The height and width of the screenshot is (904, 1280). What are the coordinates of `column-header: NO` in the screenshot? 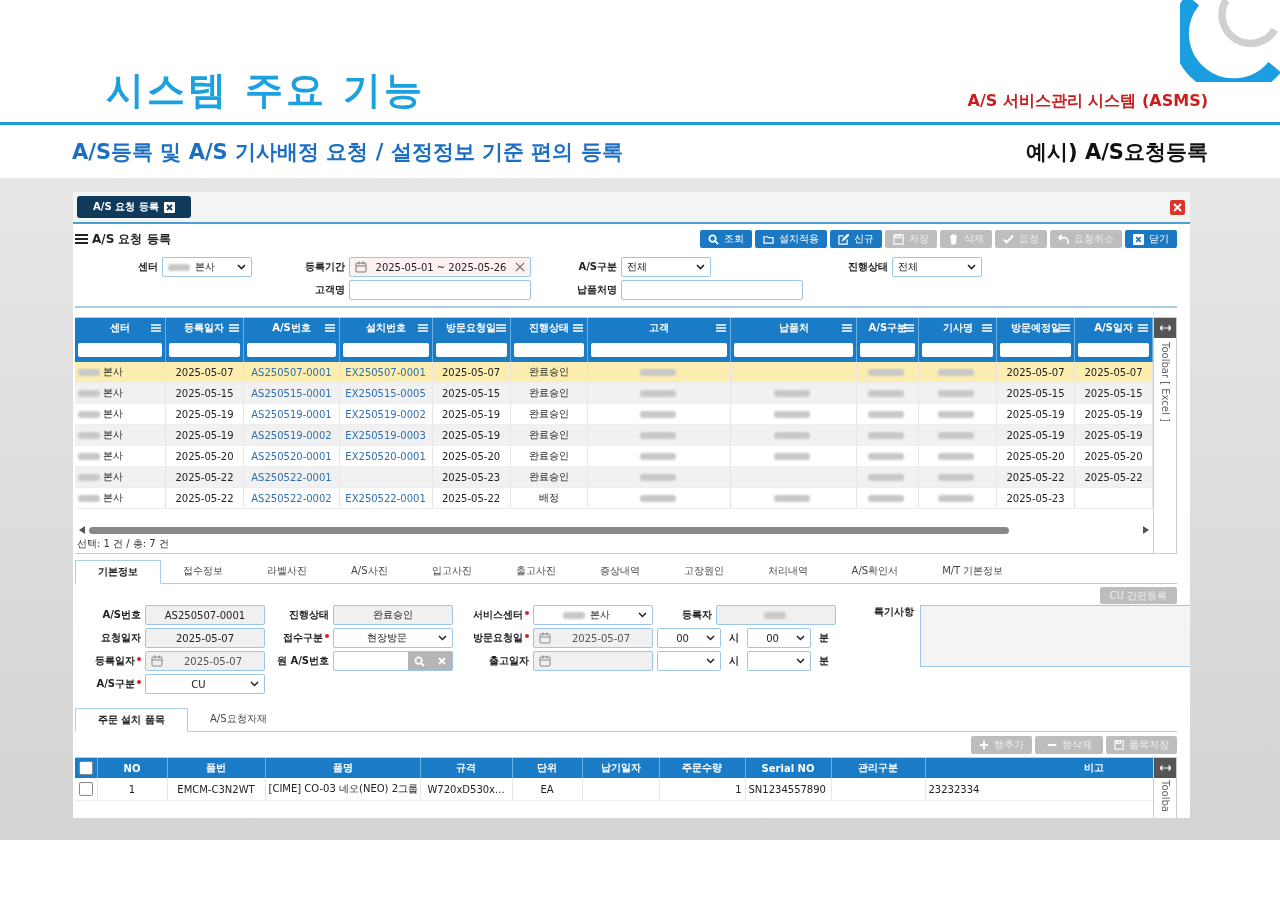 It's located at (132, 768).